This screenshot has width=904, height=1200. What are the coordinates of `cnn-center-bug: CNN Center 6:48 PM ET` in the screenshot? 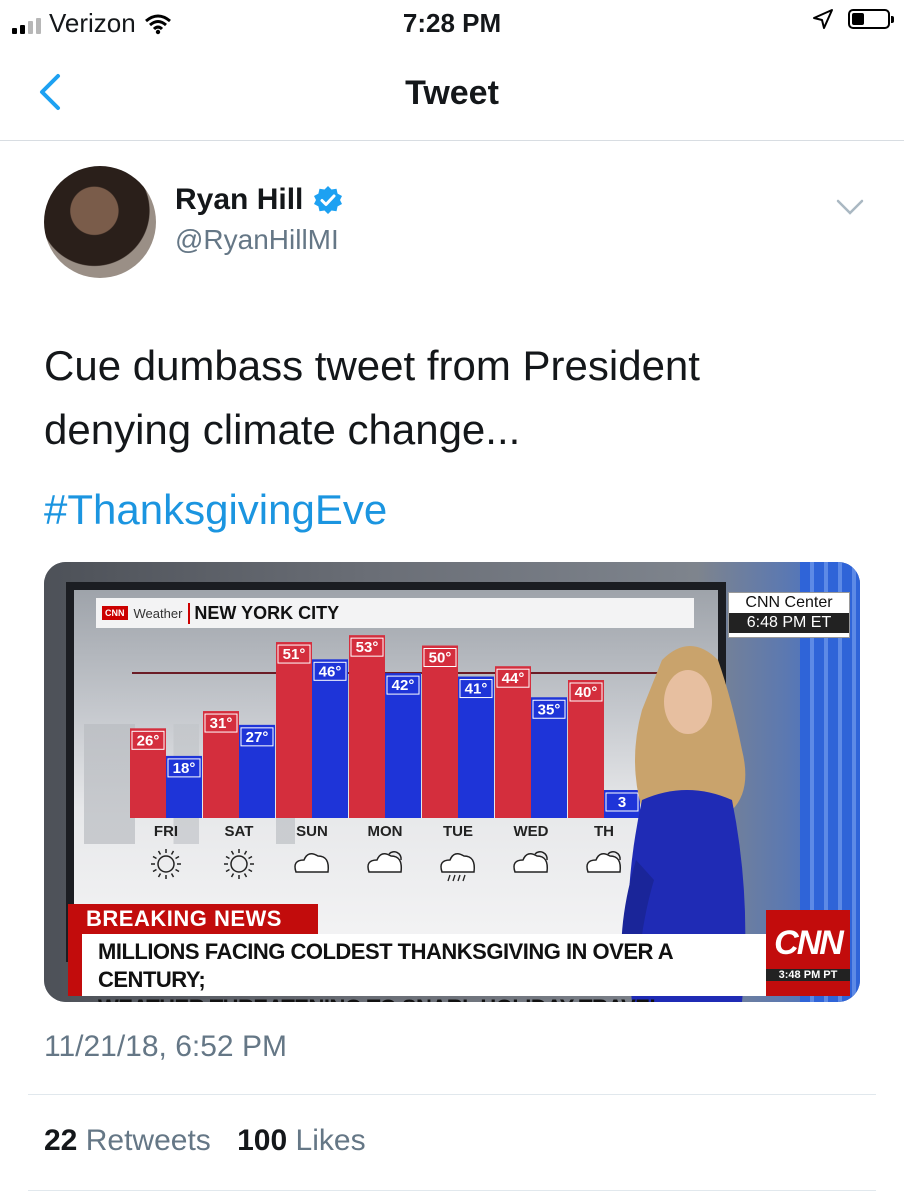 It's located at (789, 615).